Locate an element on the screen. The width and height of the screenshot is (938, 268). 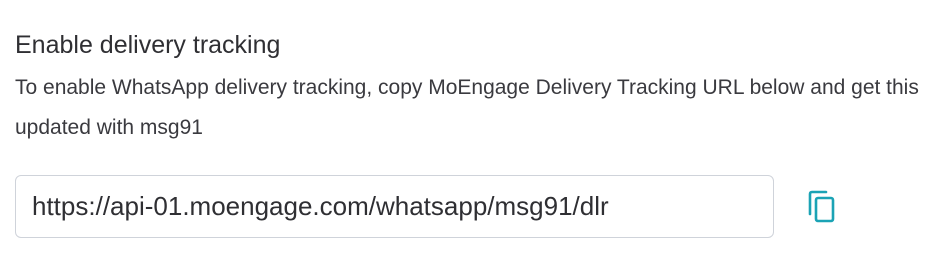
copy-url-button is located at coordinates (822, 207).